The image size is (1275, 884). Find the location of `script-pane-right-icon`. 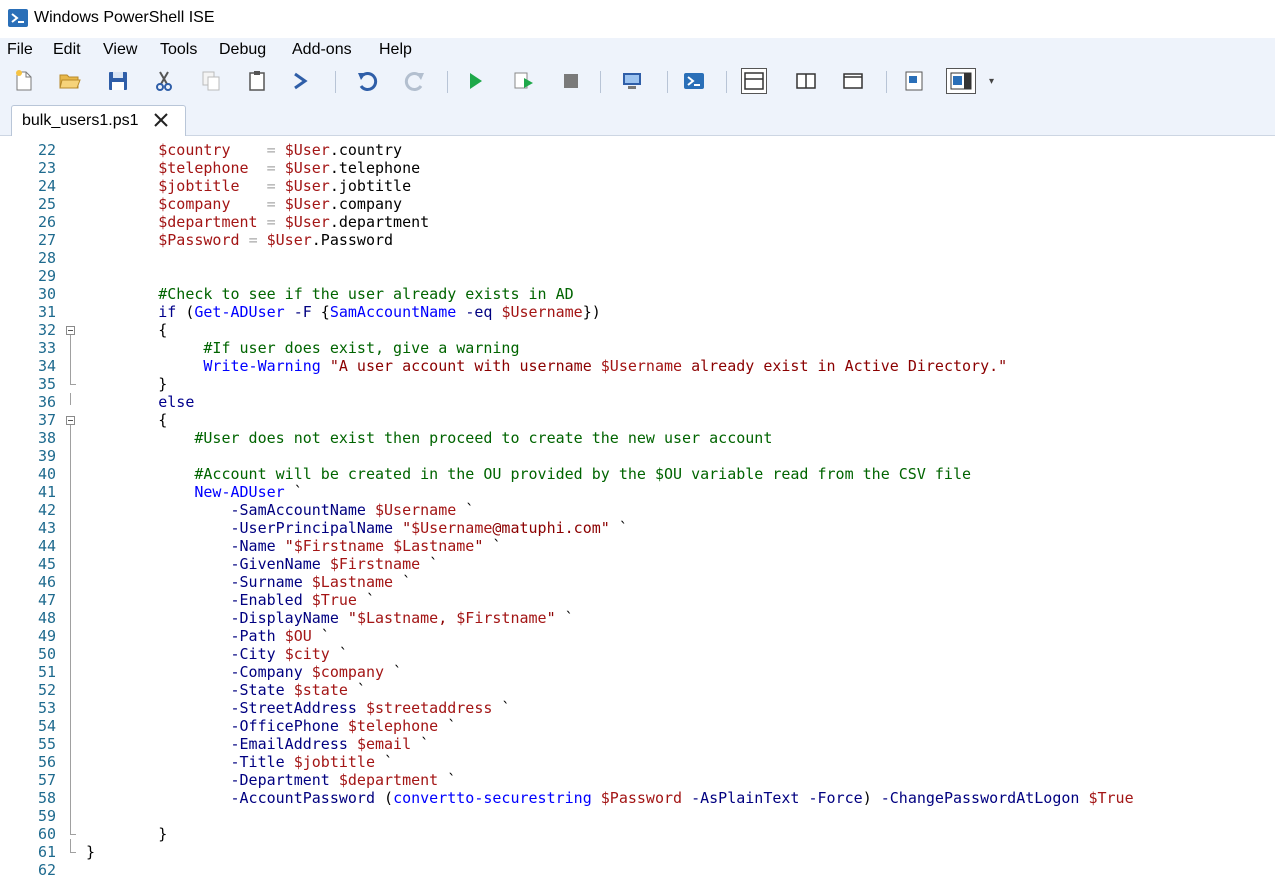

script-pane-right-icon is located at coordinates (806, 81).